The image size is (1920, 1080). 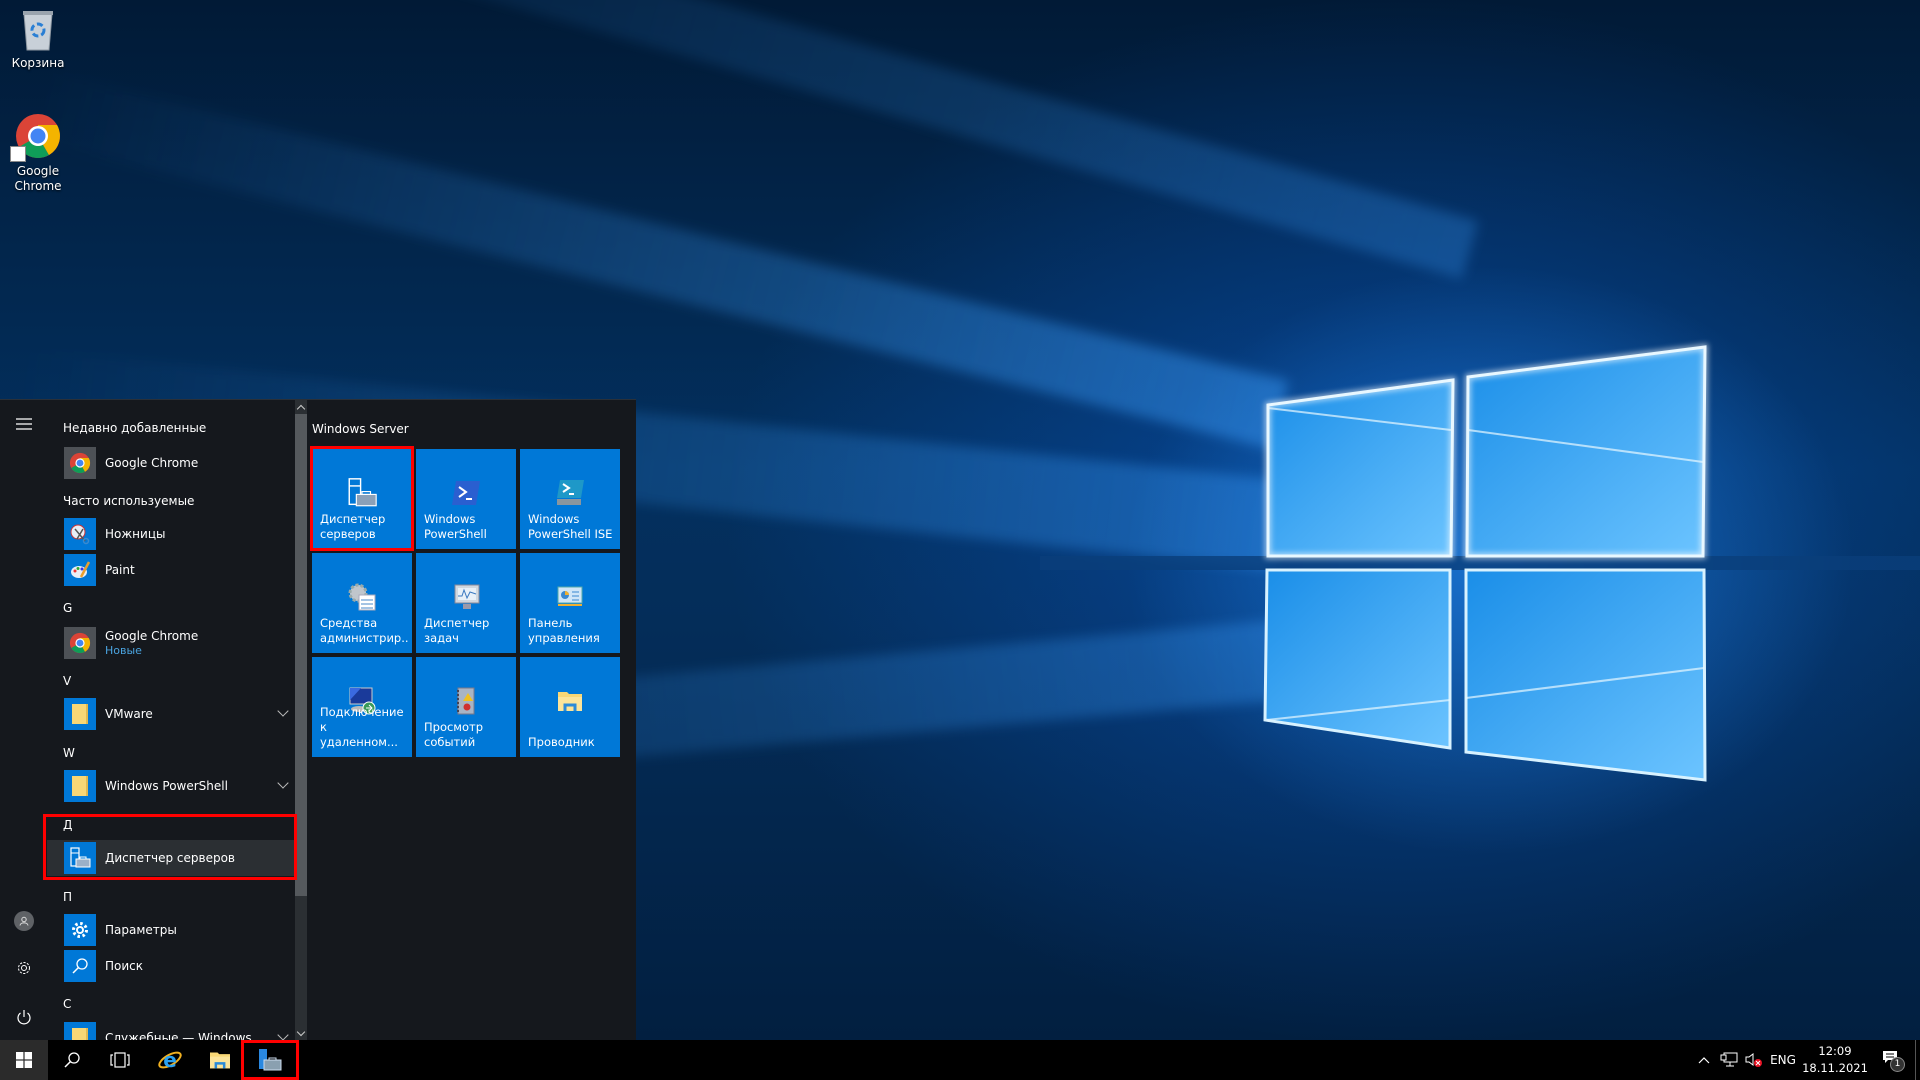 I want to click on scrollbar-thumb, so click(x=301, y=655).